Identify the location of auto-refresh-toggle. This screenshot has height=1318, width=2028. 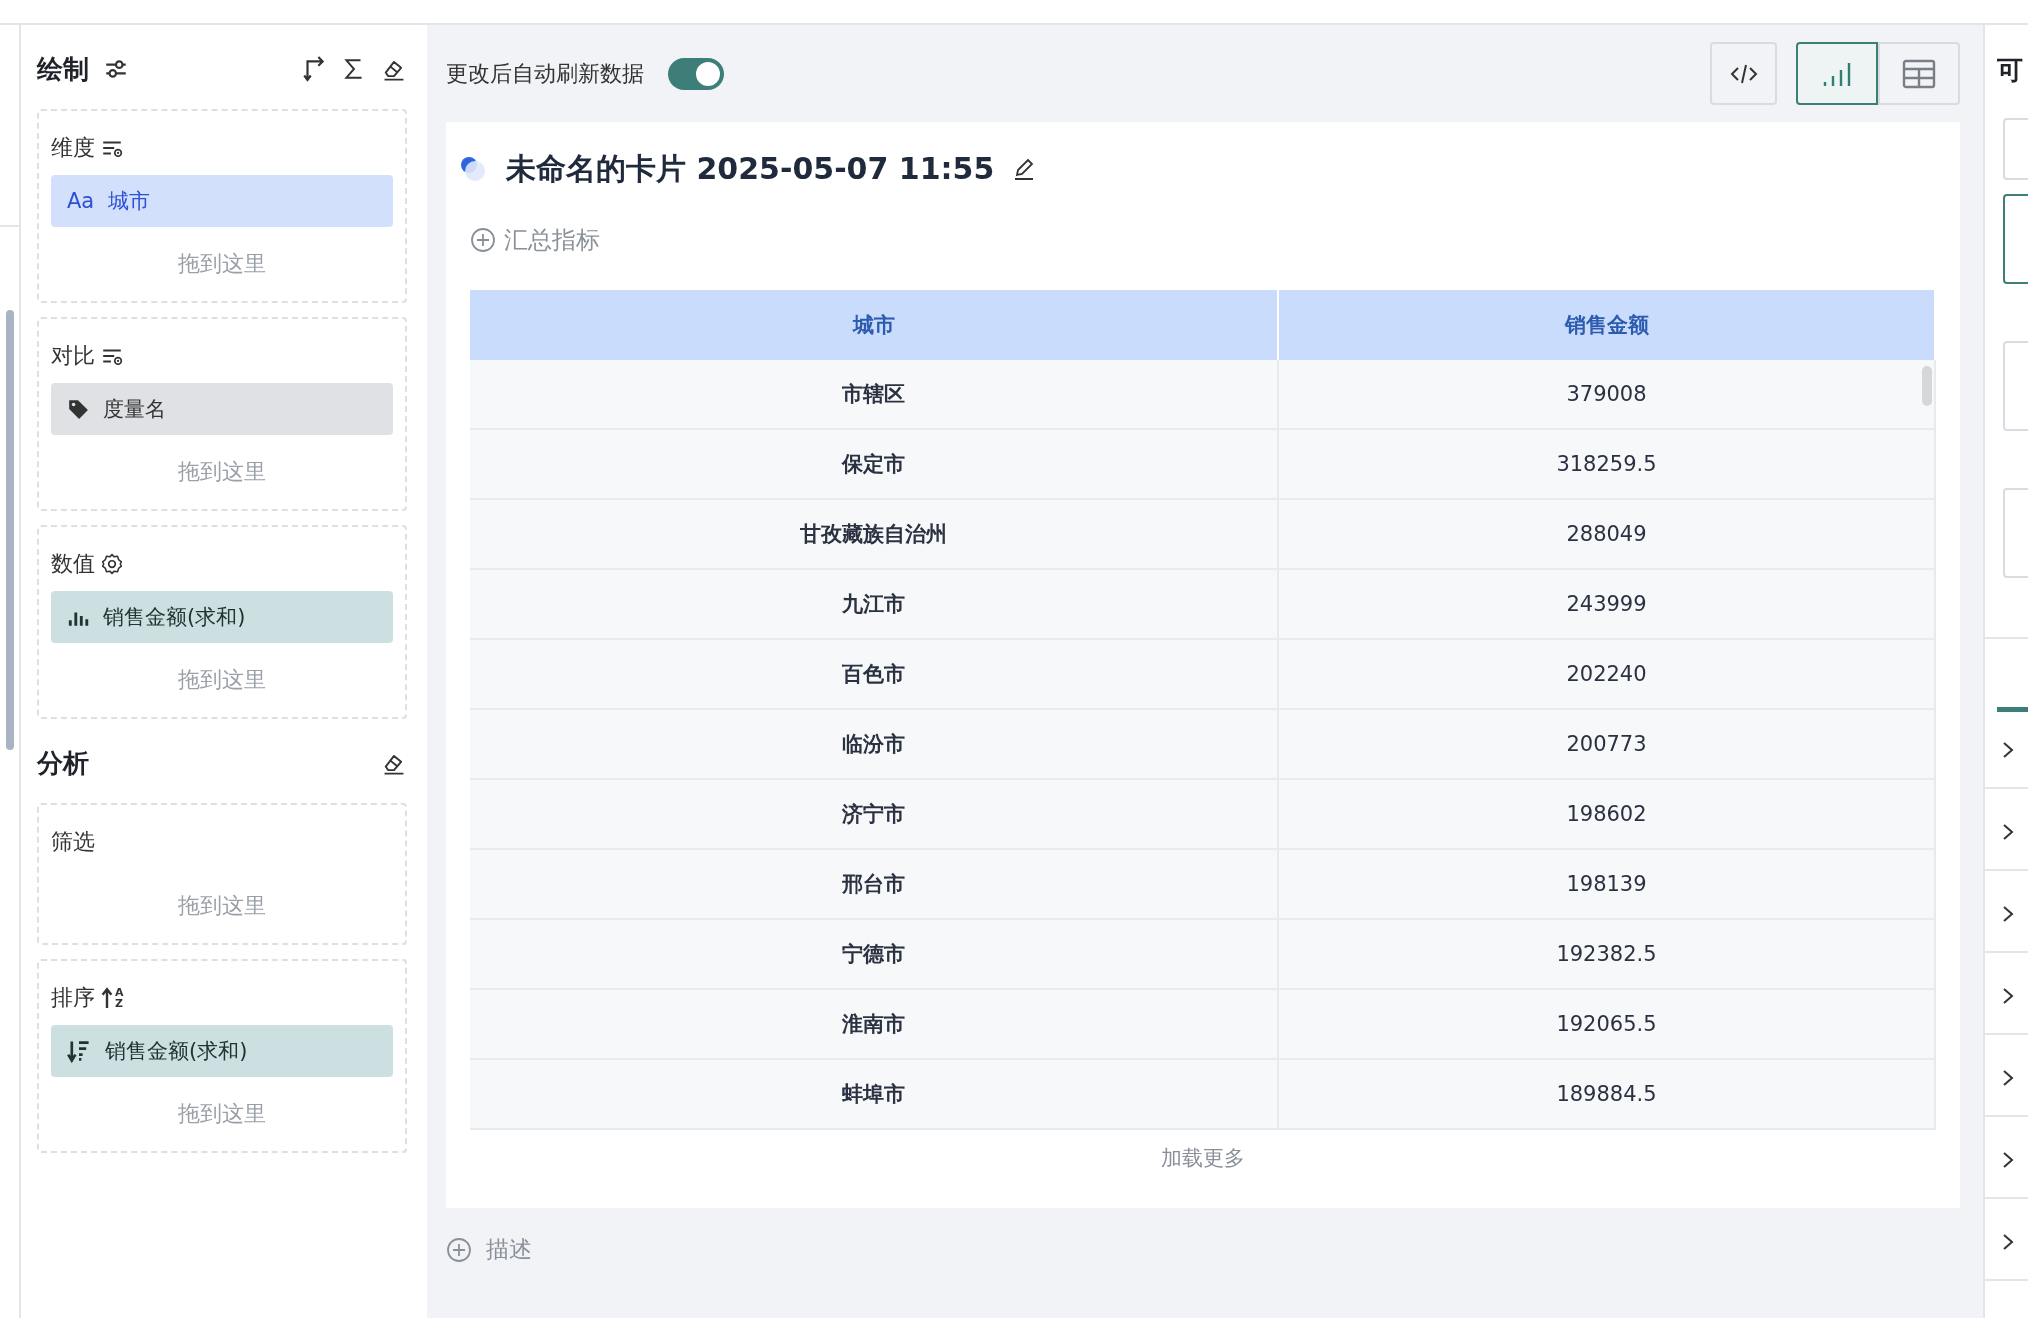
(696, 73).